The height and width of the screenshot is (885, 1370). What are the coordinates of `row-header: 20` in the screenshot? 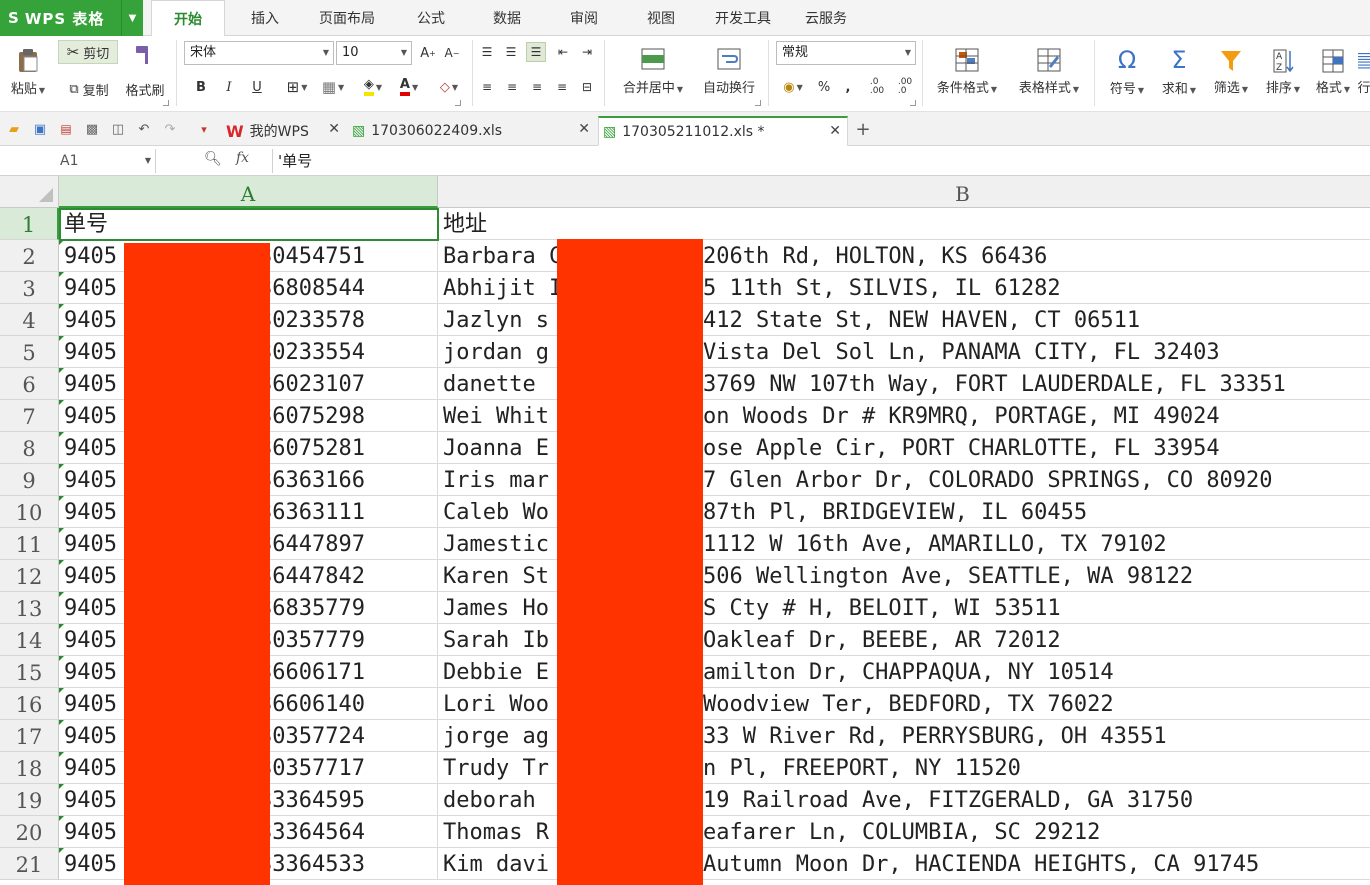 It's located at (29, 832).